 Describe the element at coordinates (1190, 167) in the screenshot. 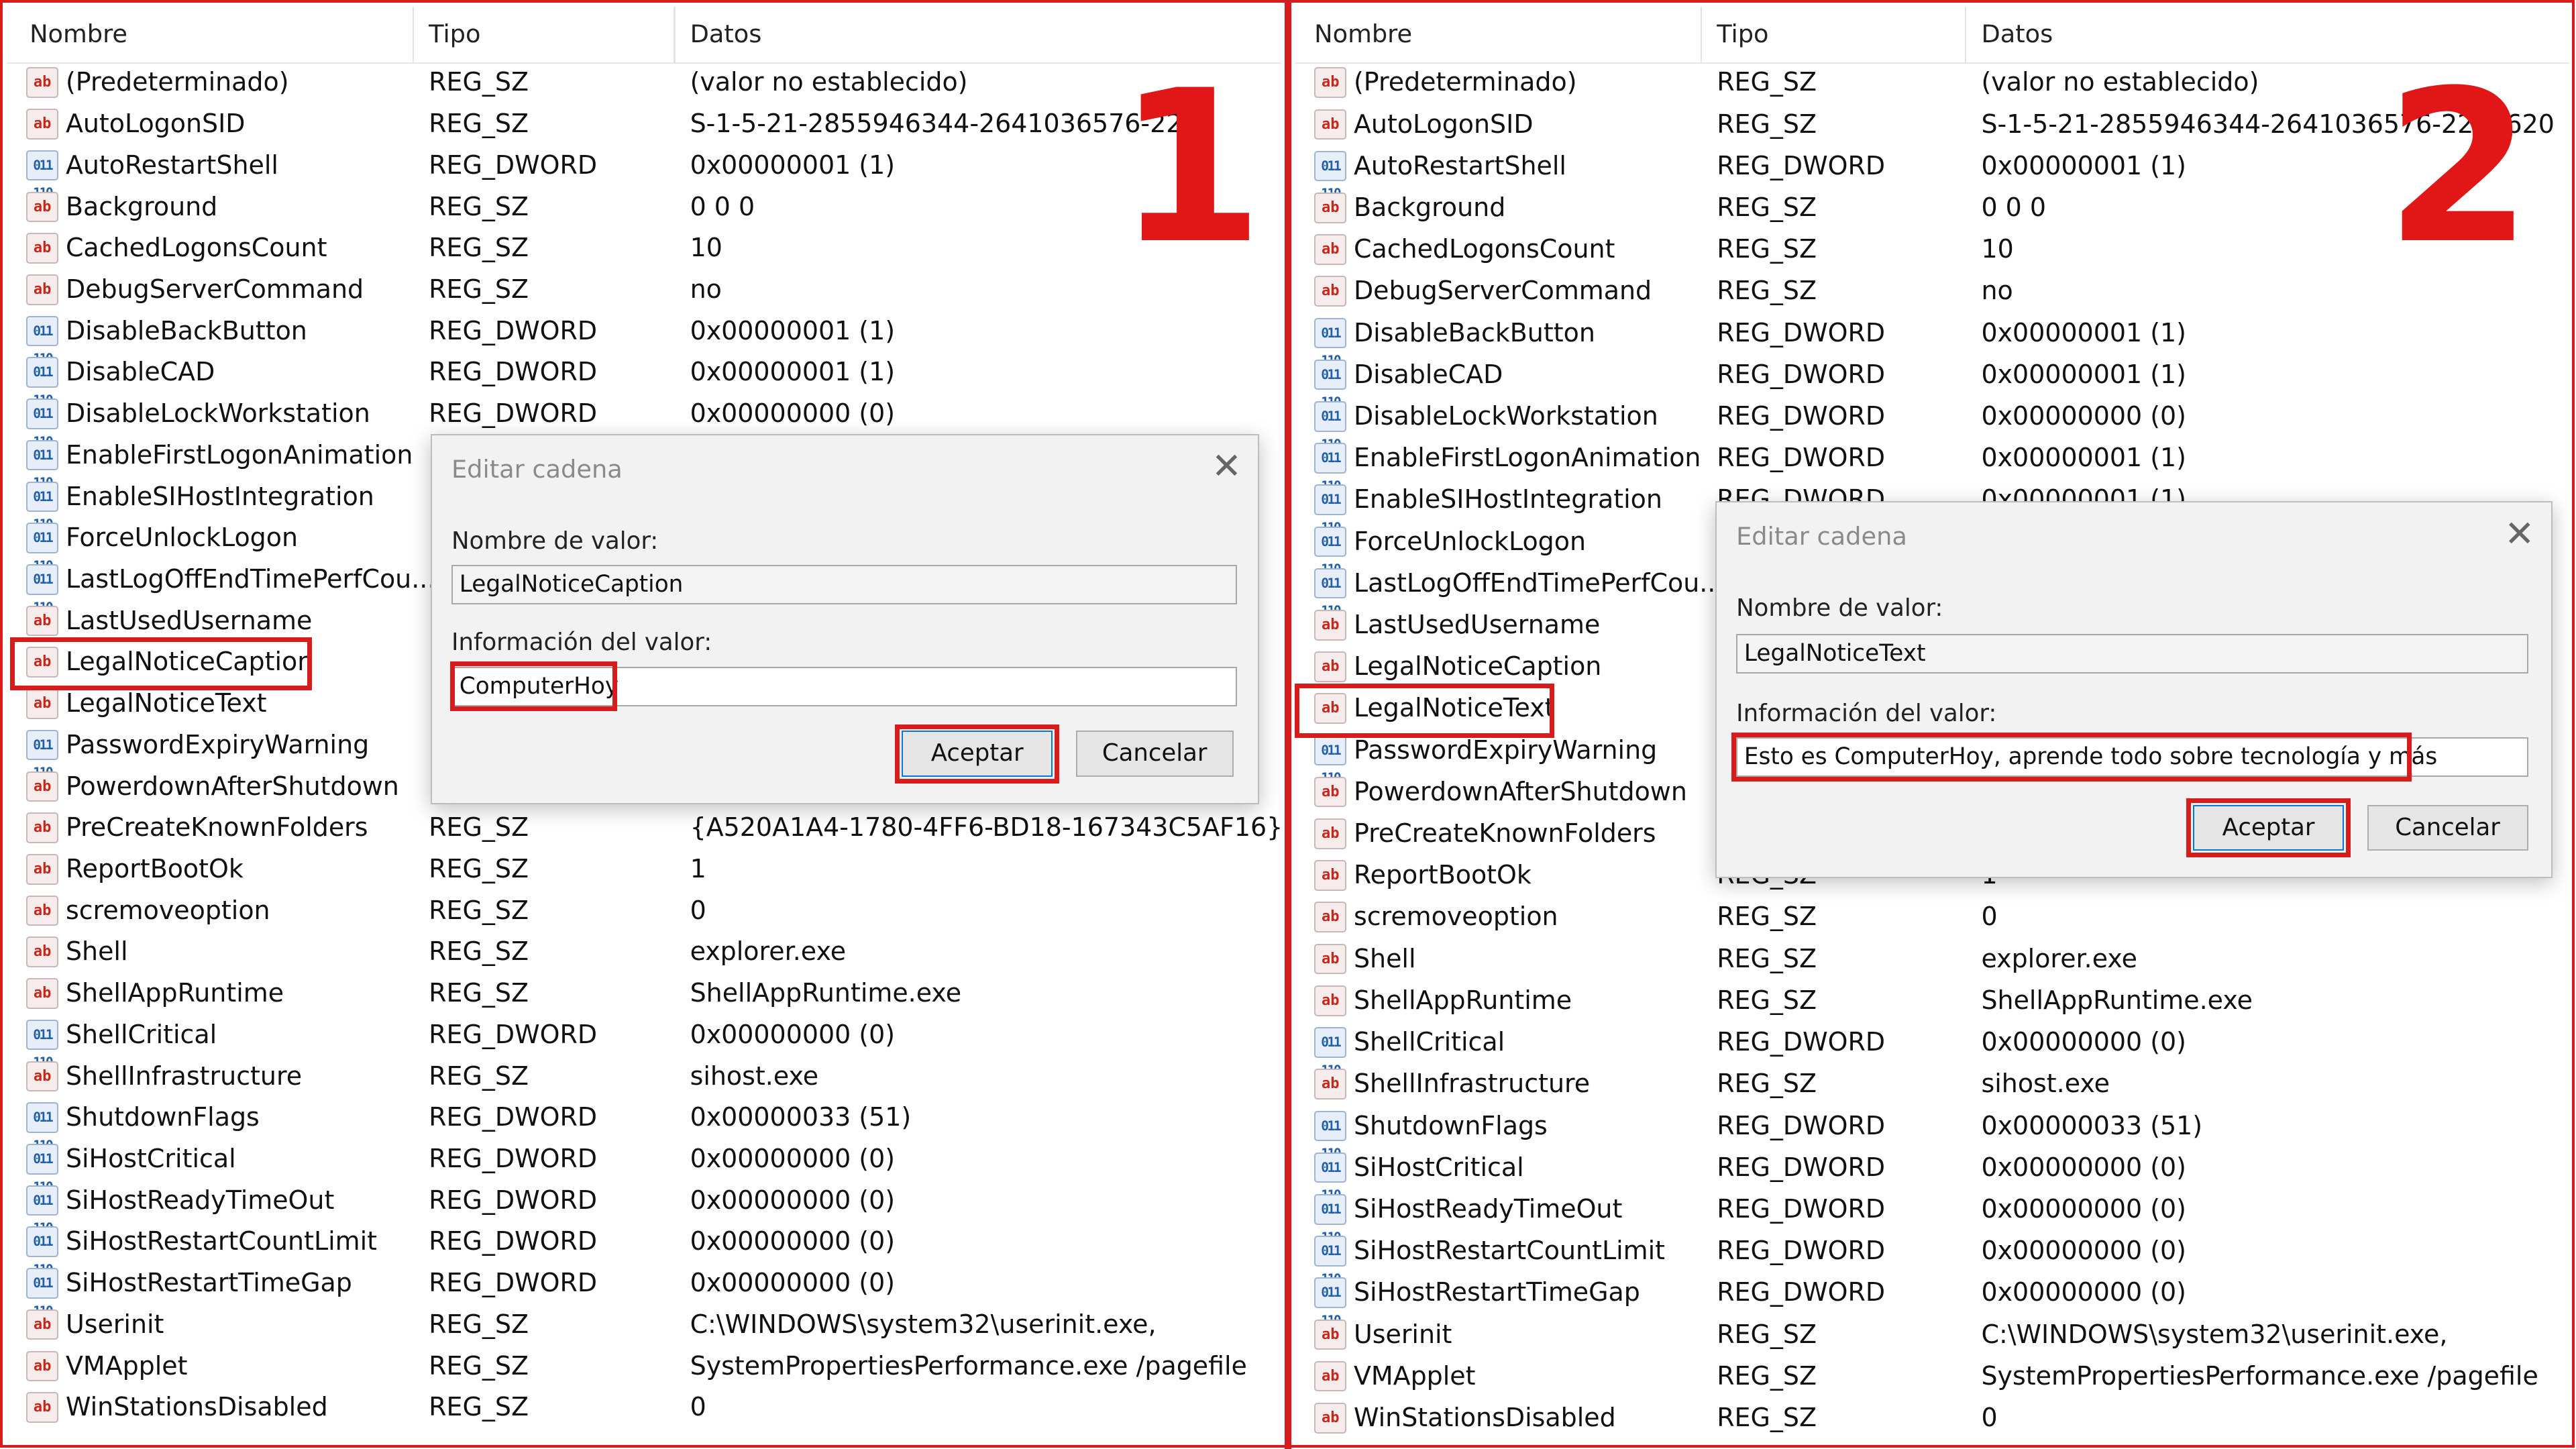

I see `step-number: 1` at that location.